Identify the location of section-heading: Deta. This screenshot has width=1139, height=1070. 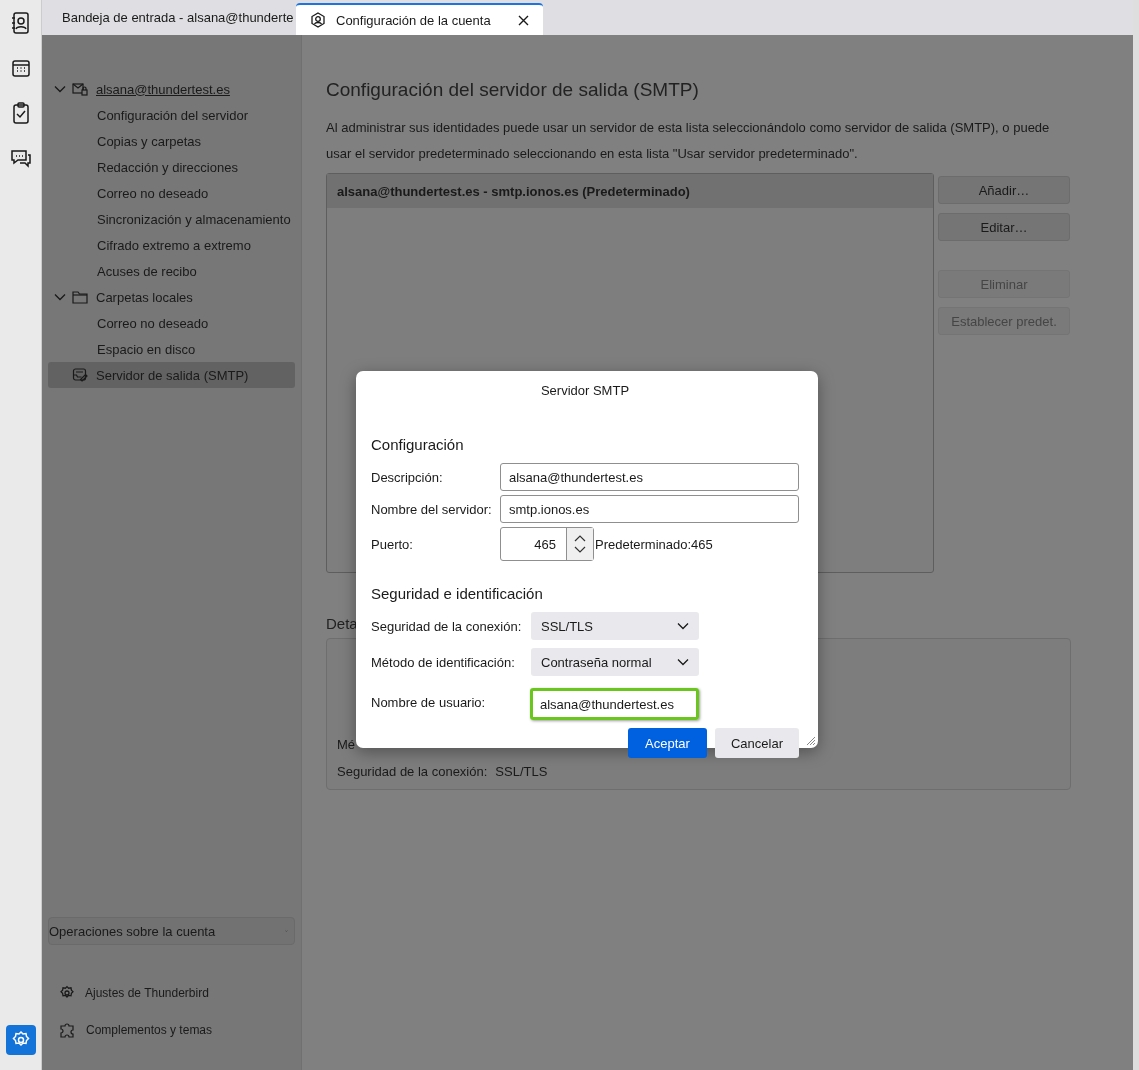
(342, 623).